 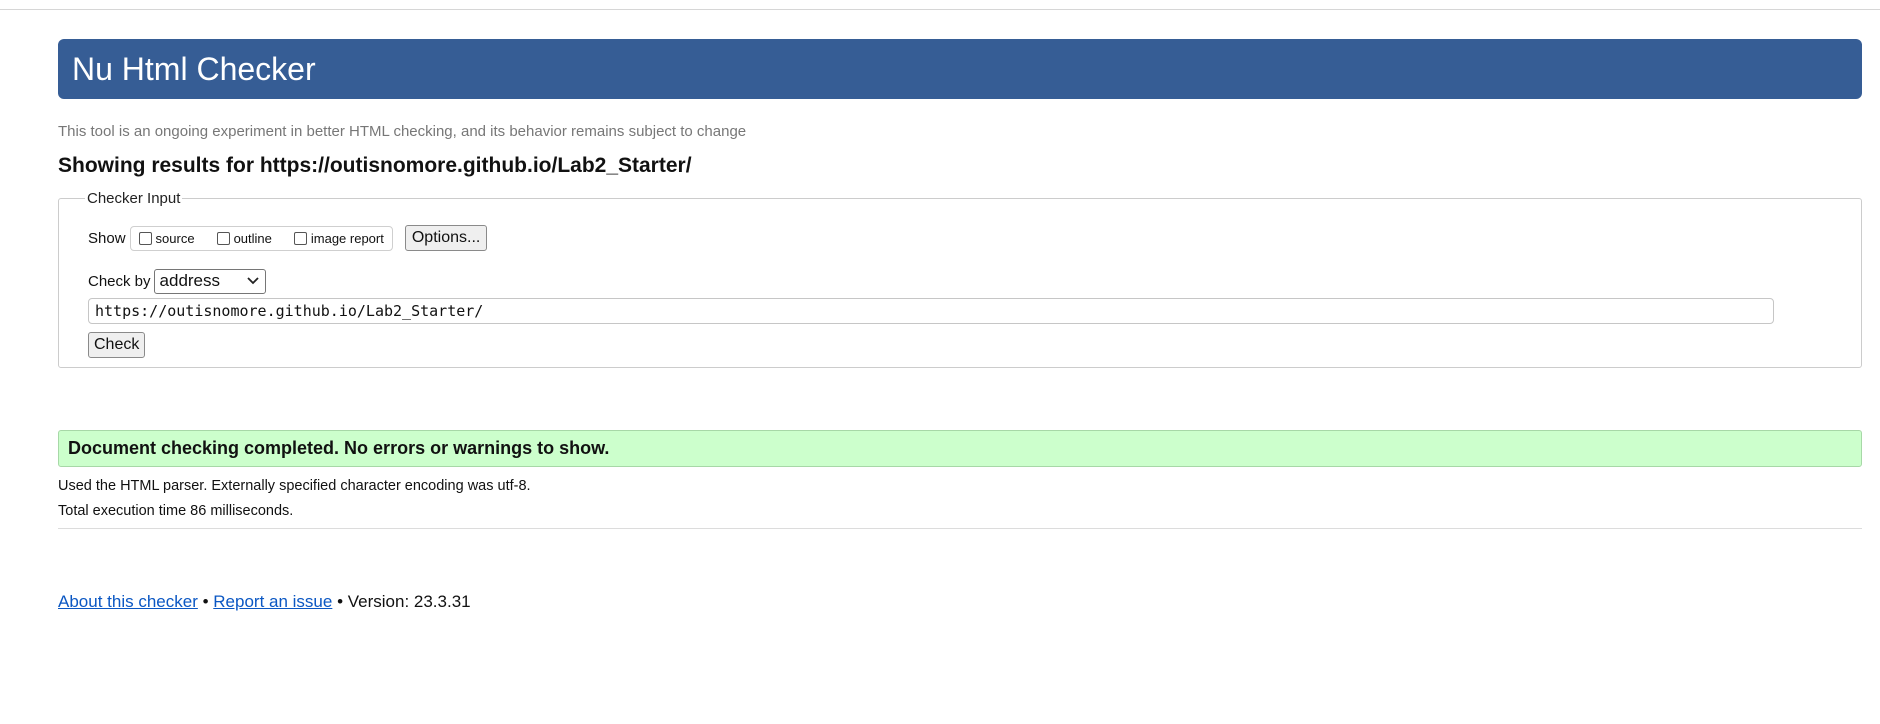 What do you see at coordinates (128, 601) in the screenshot?
I see `about-link: About this checker` at bounding box center [128, 601].